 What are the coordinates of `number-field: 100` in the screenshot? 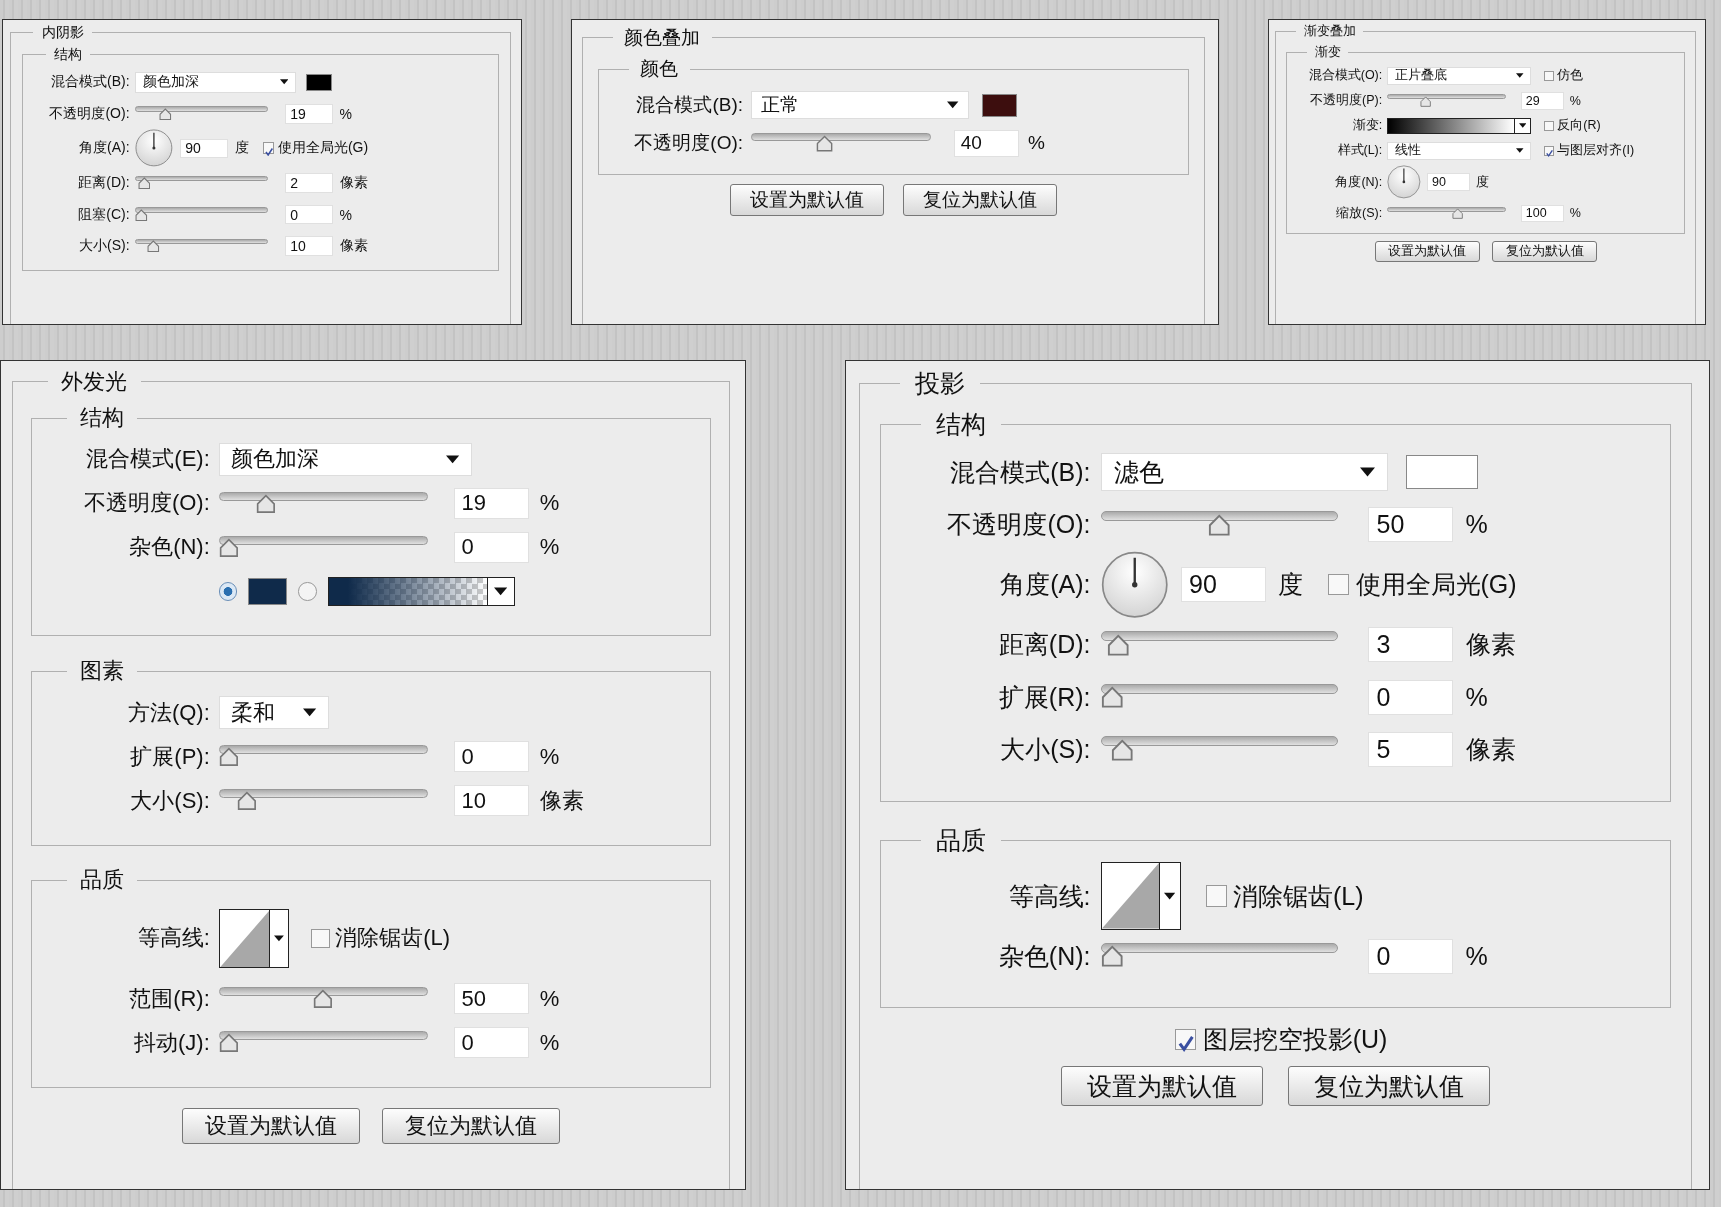 It's located at (1542, 213).